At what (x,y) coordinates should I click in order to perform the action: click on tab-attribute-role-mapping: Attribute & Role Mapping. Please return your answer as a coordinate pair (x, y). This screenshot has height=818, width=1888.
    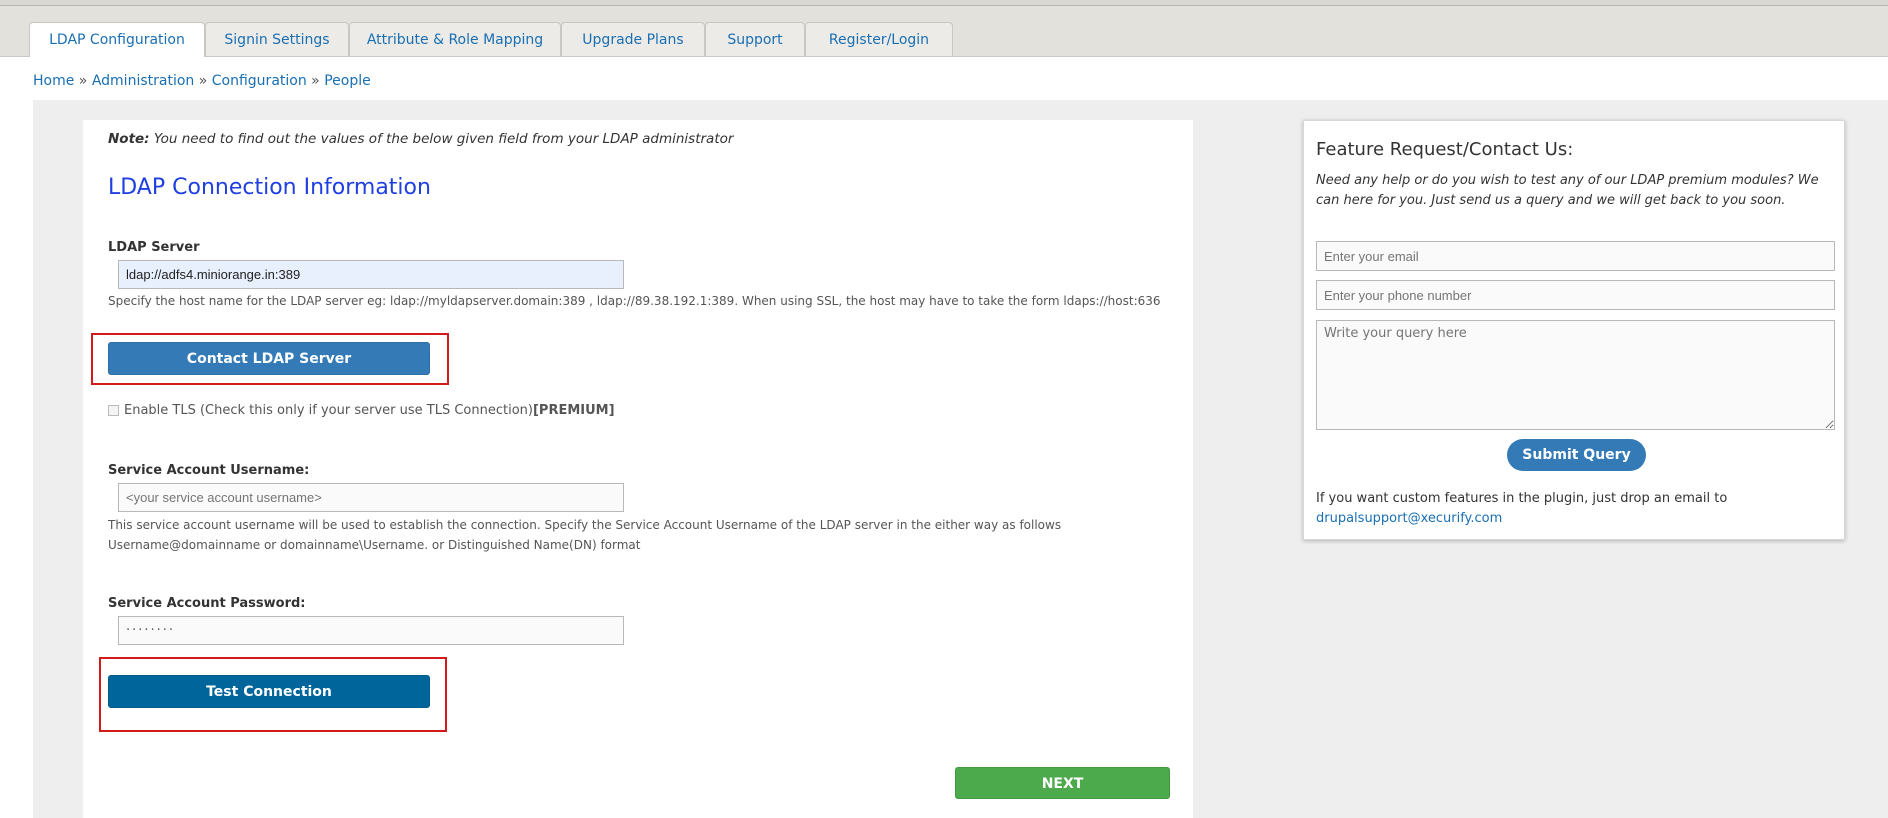
    Looking at the image, I should click on (455, 39).